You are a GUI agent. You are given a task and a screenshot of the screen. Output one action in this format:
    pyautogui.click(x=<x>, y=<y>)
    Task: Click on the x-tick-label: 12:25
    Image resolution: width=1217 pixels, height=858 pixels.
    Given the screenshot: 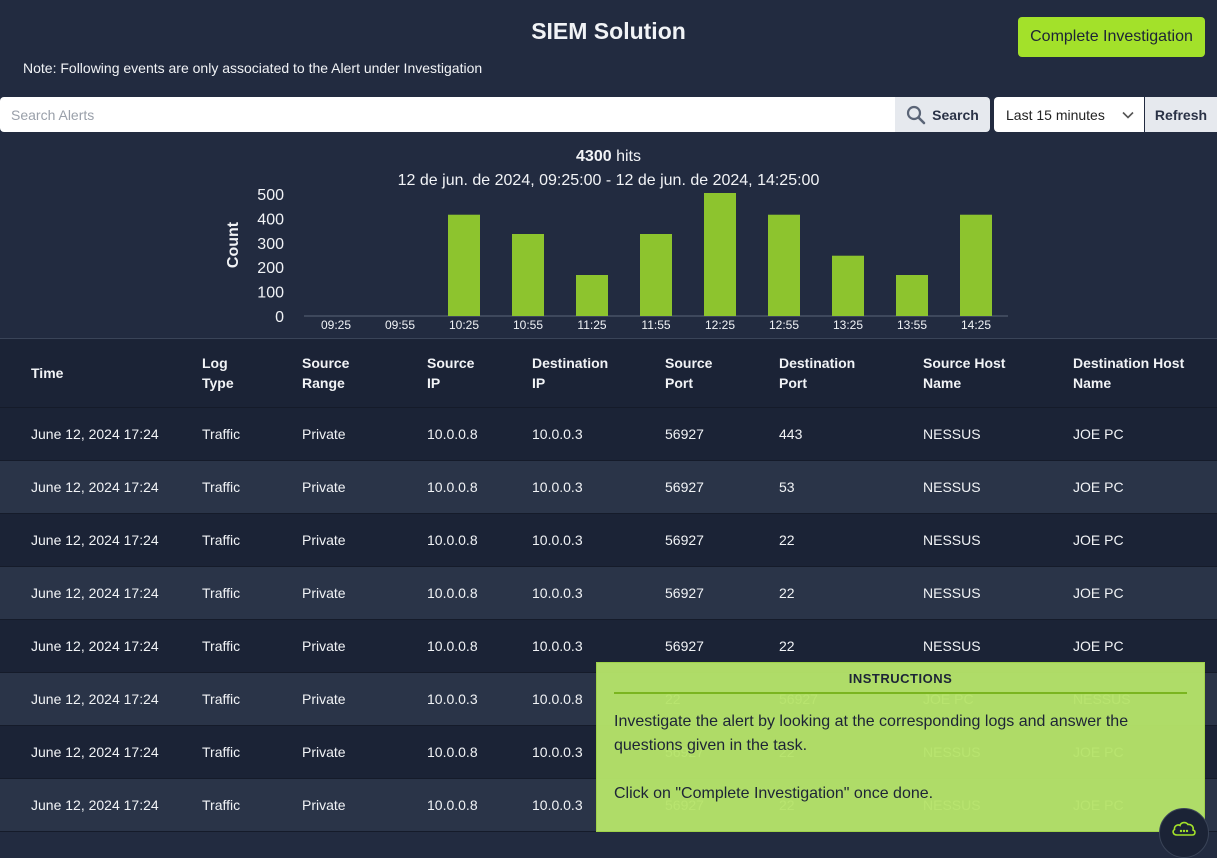 What is the action you would take?
    pyautogui.click(x=720, y=325)
    